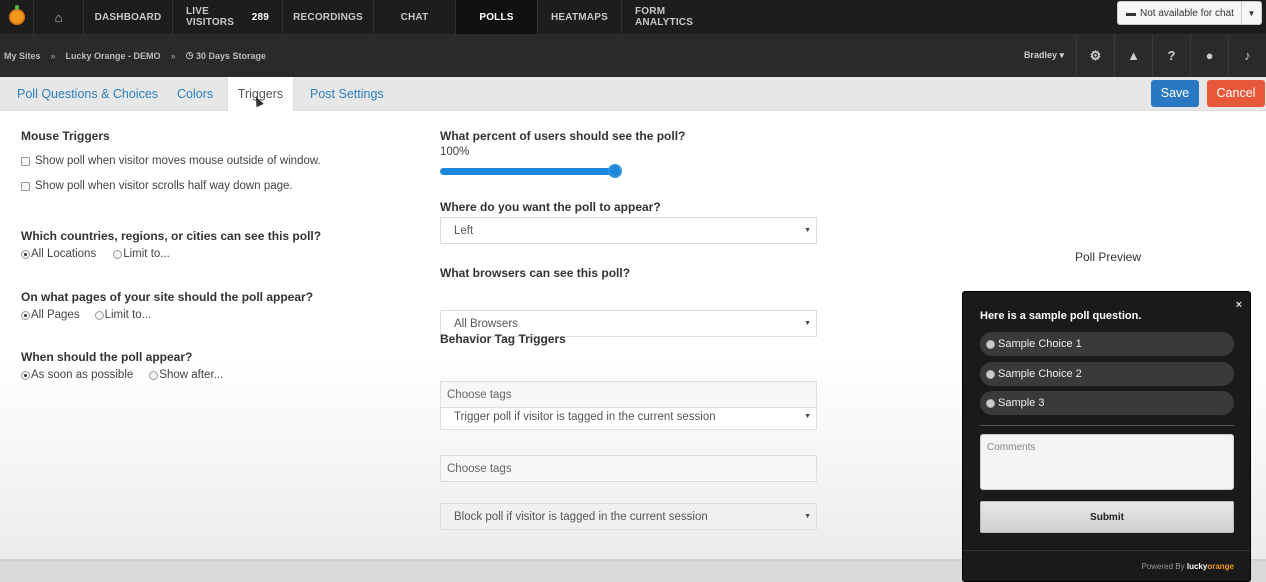 The width and height of the screenshot is (1266, 582). I want to click on all-locations-radio: All Locations, so click(58, 254).